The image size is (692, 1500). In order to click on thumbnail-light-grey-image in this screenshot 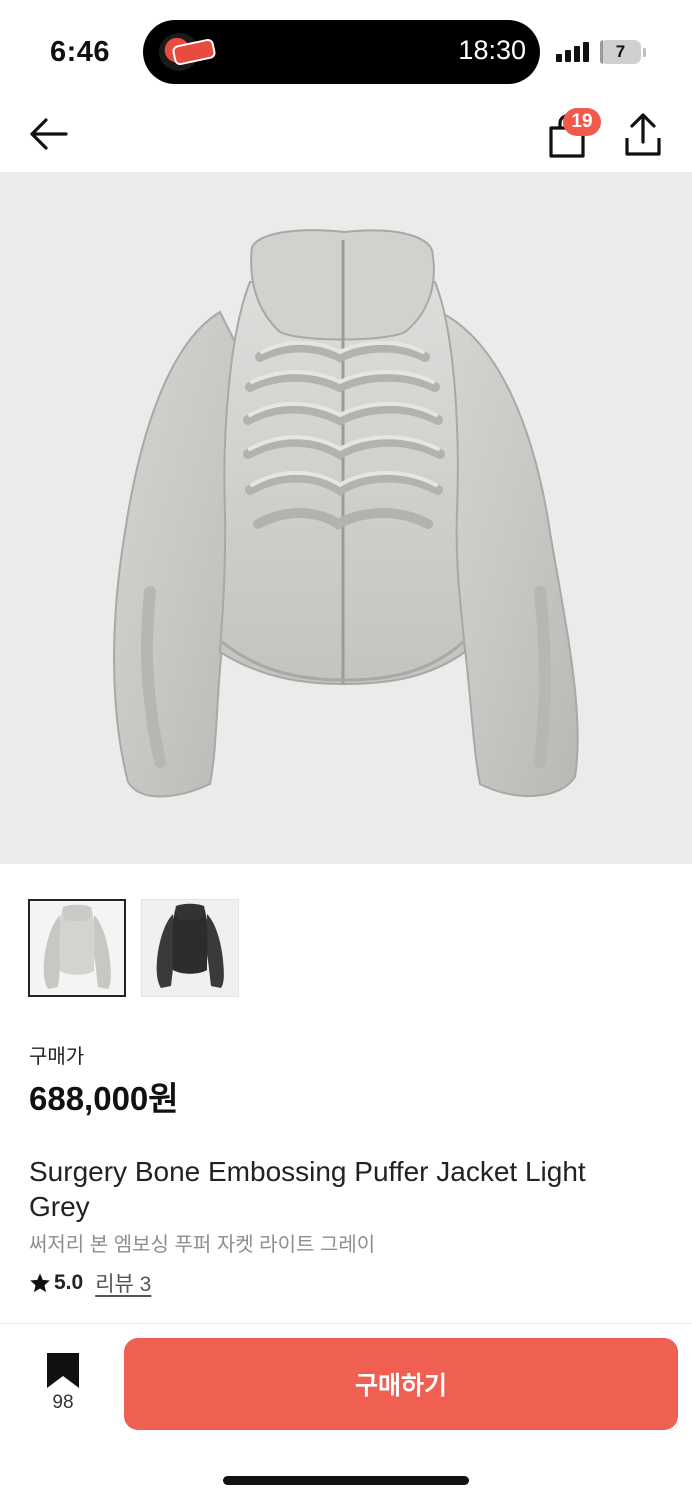, I will do `click(77, 946)`.